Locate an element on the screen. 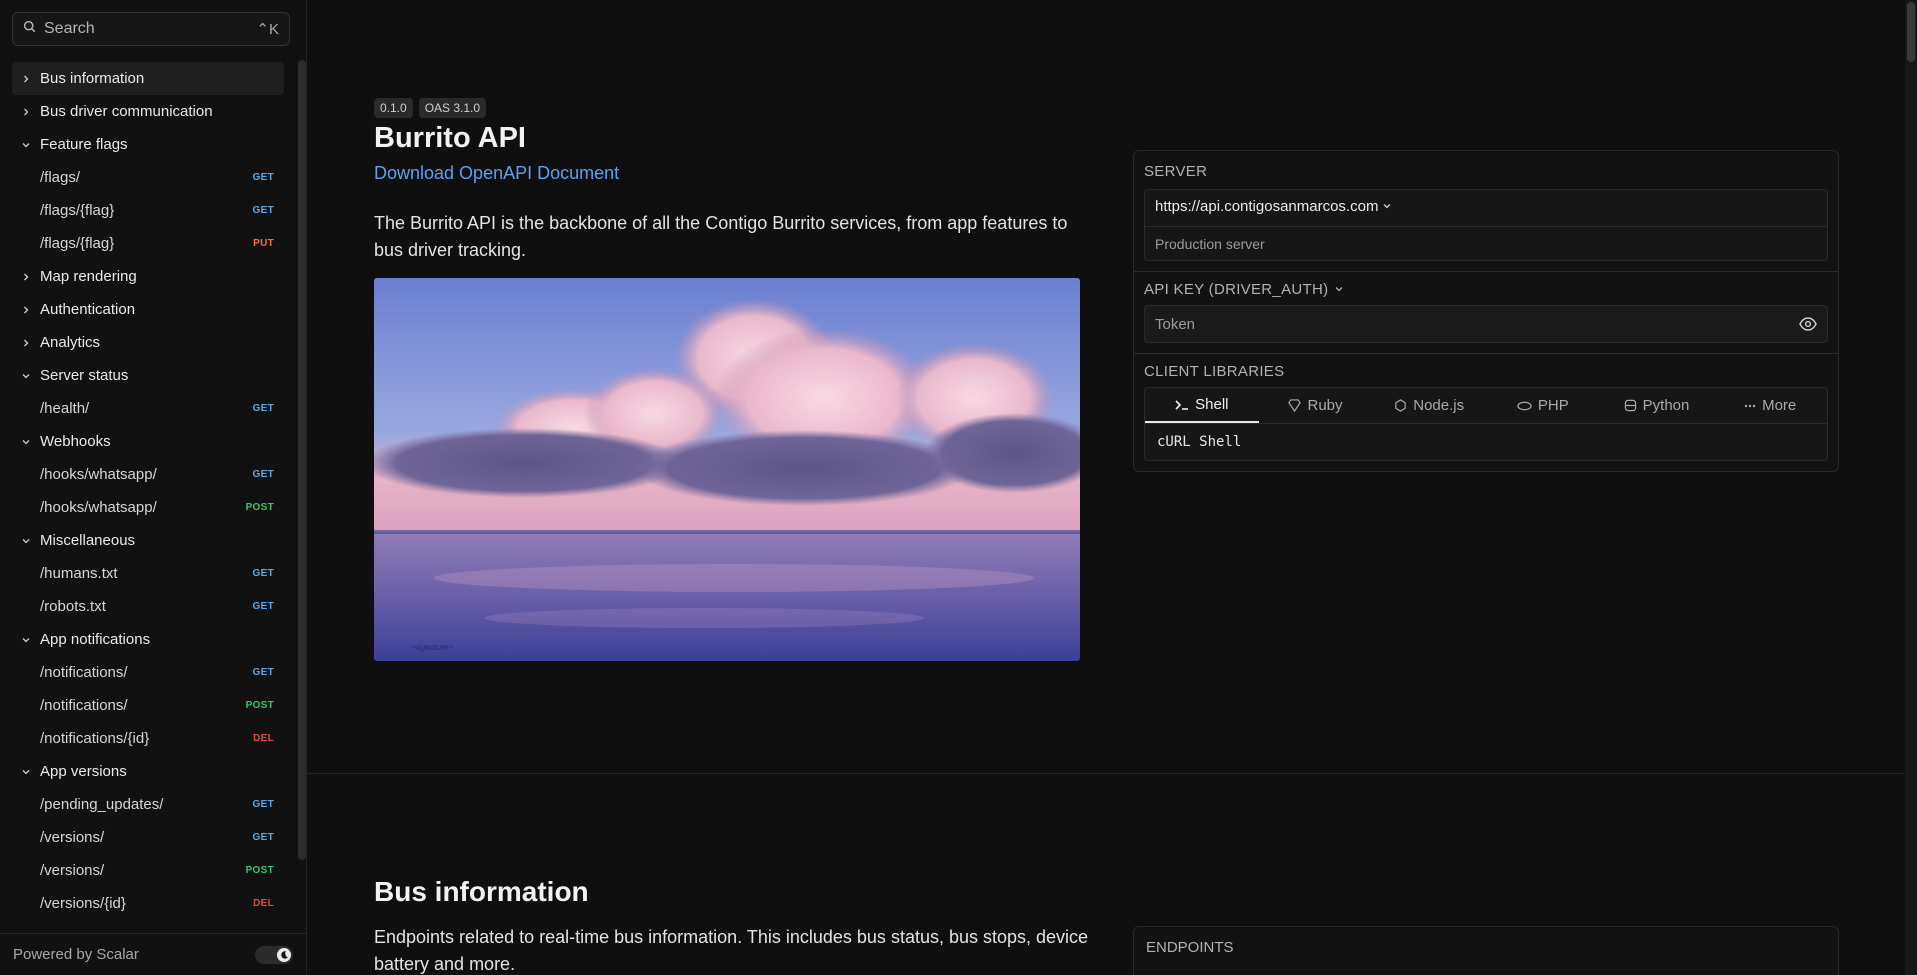 This screenshot has width=1917, height=975. sidebar-scrollbar is located at coordinates (302, 460).